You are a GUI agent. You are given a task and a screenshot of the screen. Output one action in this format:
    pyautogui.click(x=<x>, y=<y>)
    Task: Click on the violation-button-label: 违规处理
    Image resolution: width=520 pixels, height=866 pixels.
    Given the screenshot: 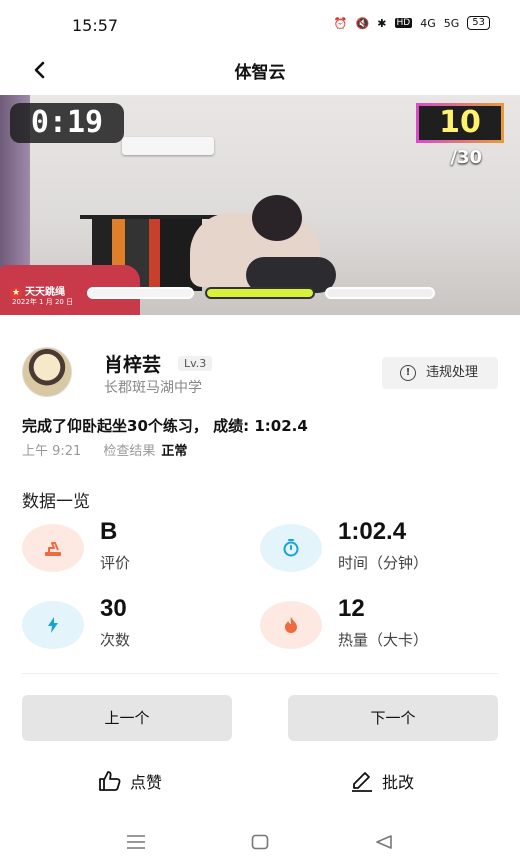 What is the action you would take?
    pyautogui.click(x=452, y=372)
    